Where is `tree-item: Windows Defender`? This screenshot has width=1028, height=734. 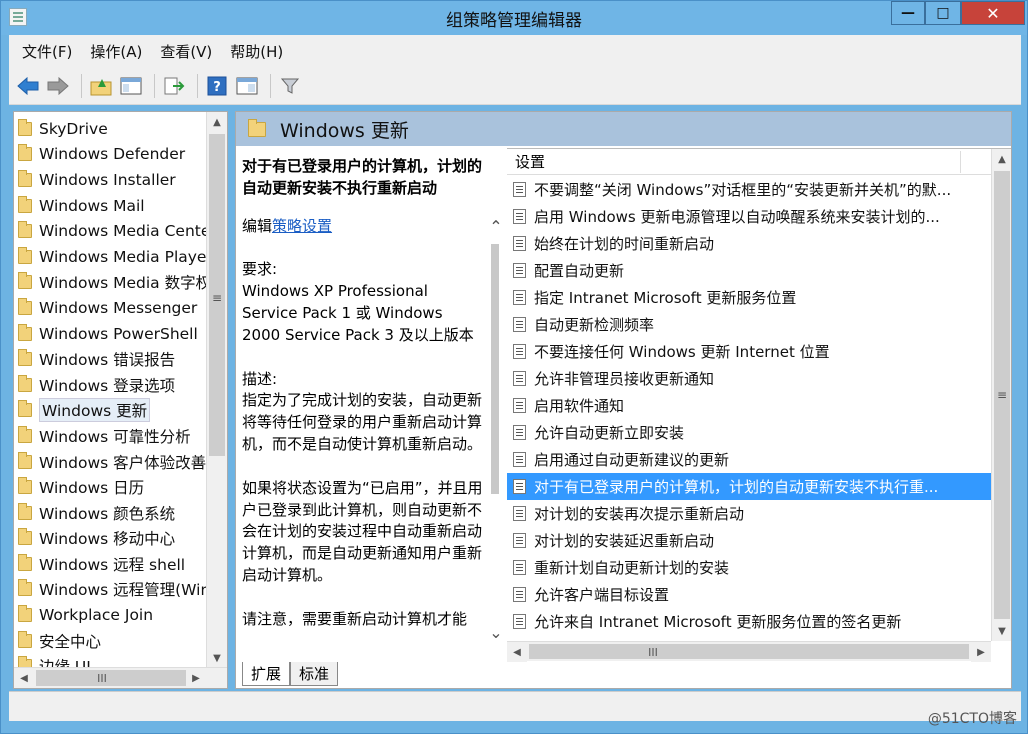
tree-item: Windows Defender is located at coordinates (110, 155).